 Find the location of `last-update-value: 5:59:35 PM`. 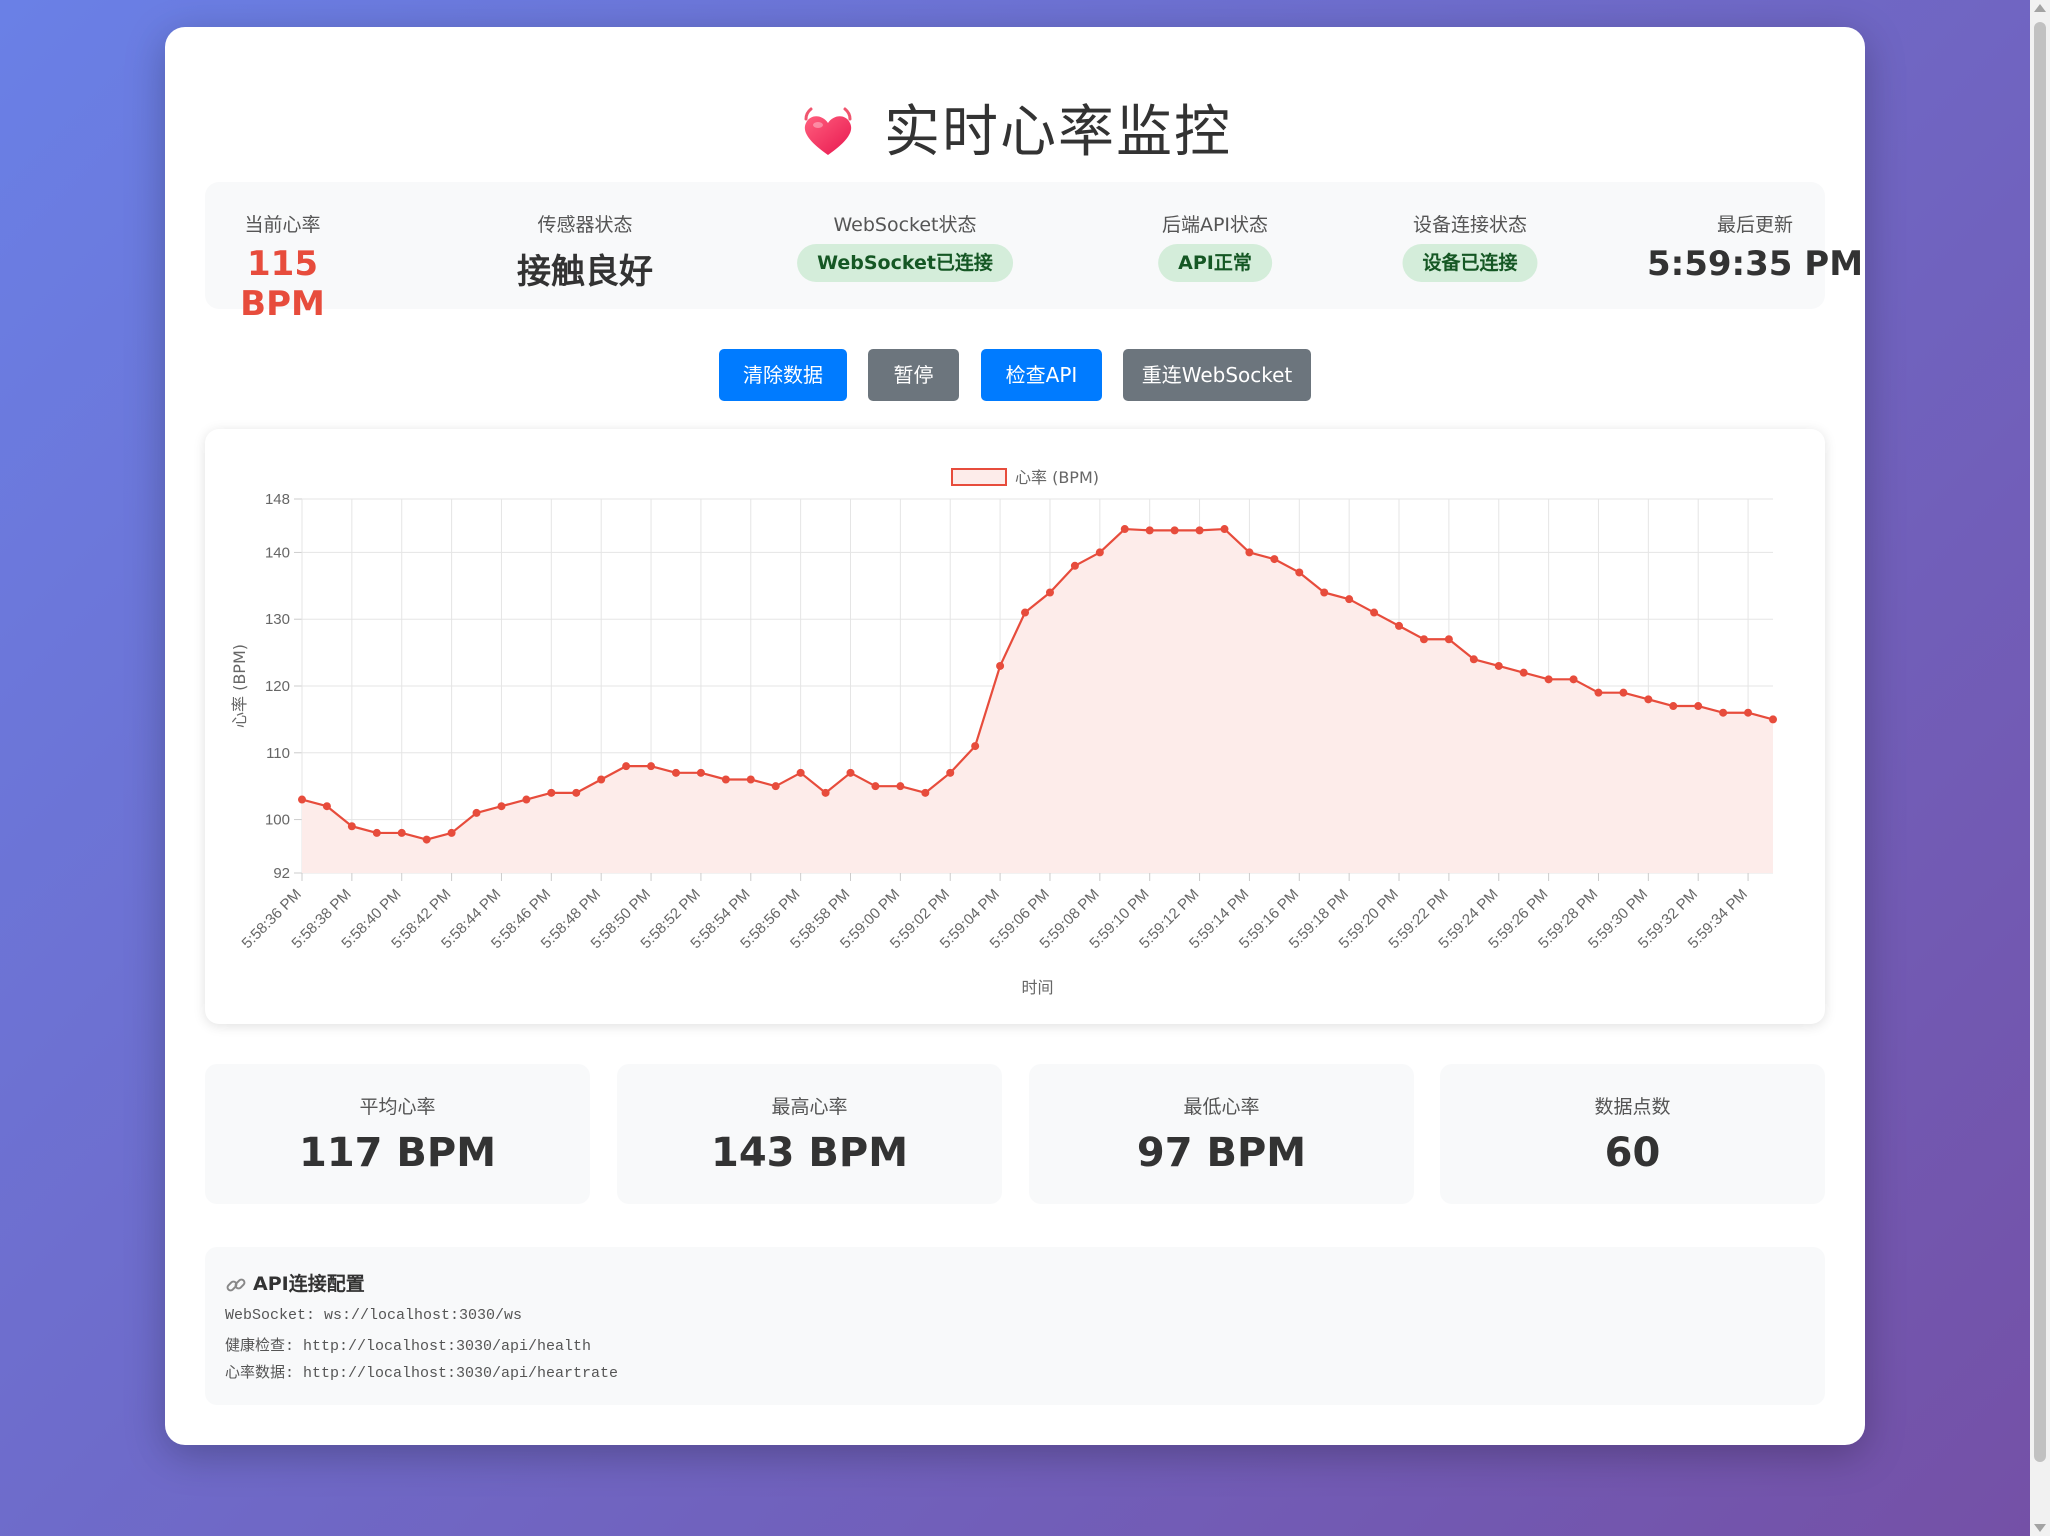

last-update-value: 5:59:35 PM is located at coordinates (1755, 264).